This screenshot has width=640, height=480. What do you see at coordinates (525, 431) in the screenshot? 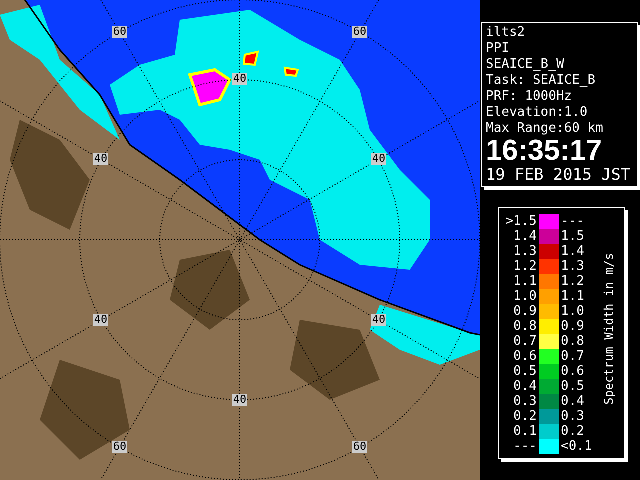
I see `legend-label: 0.1` at bounding box center [525, 431].